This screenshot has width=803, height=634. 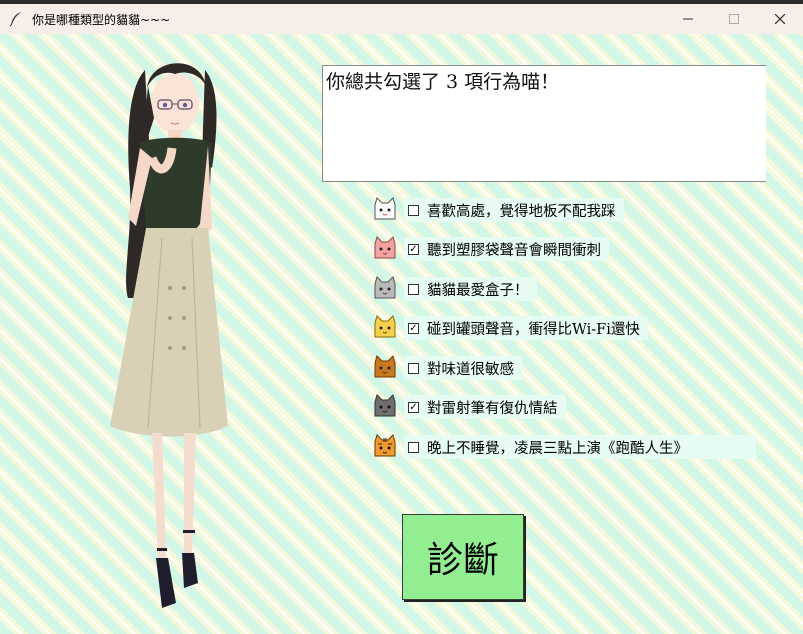 What do you see at coordinates (385, 405) in the screenshot?
I see `dark-gray-cat-icon` at bounding box center [385, 405].